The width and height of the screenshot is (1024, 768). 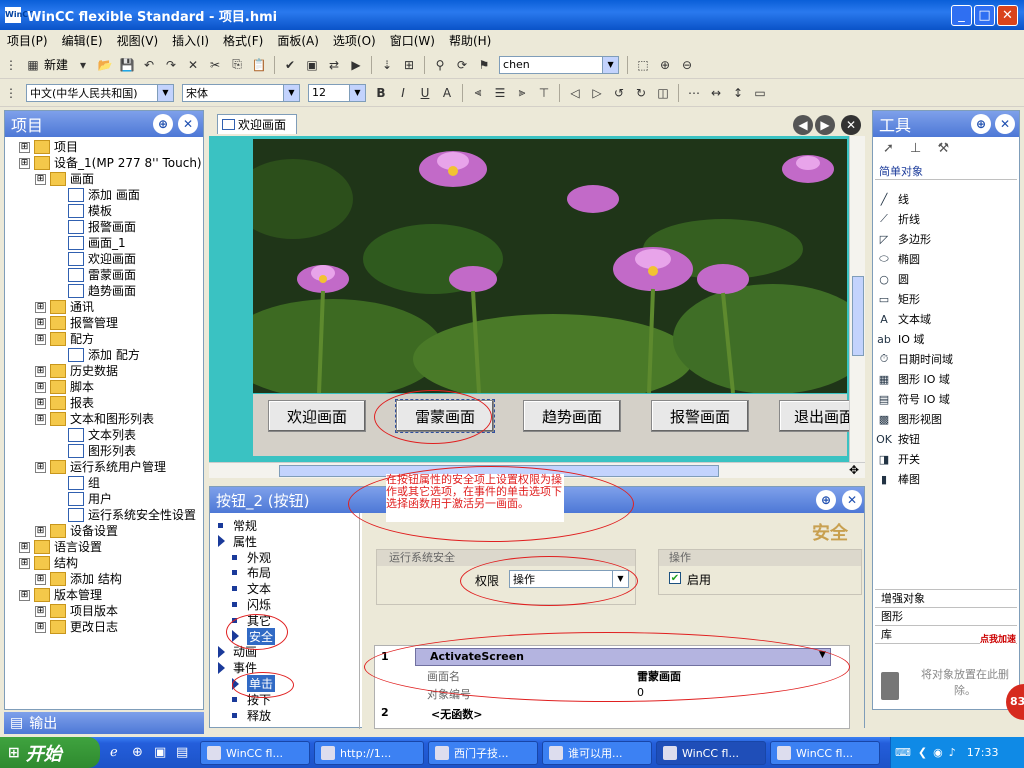 What do you see at coordinates (915, 148) in the screenshot?
I see `stamp-icon: ⊥` at bounding box center [915, 148].